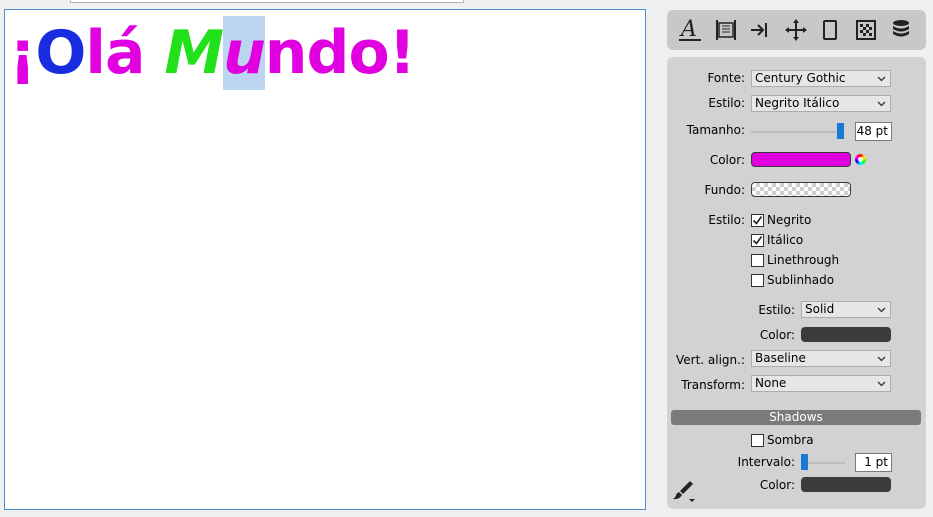 This screenshot has width=933, height=517. Describe the element at coordinates (683, 491) in the screenshot. I see `brush-icon` at that location.